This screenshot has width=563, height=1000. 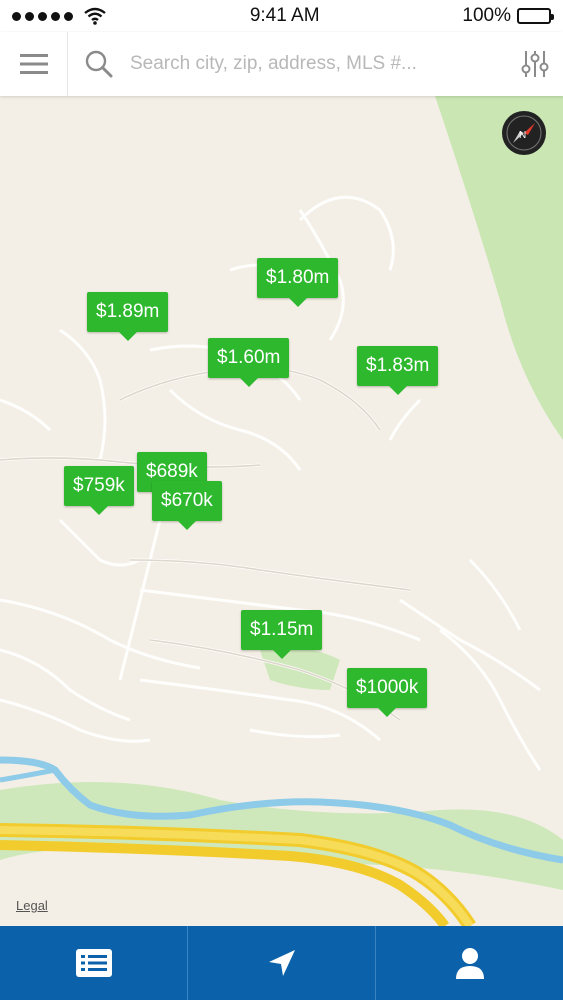 What do you see at coordinates (298, 282) in the screenshot?
I see `price-pin: $1.80m` at bounding box center [298, 282].